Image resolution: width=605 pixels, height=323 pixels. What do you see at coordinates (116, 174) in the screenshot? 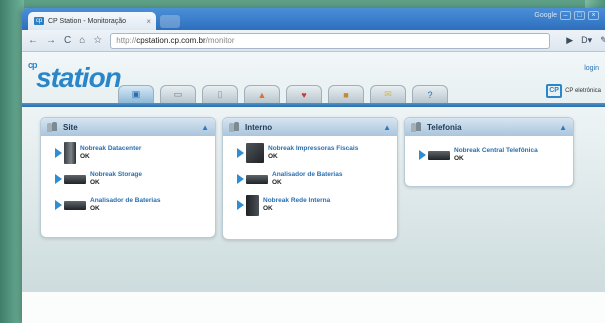
I see `device-name: Nobreak Storage` at bounding box center [116, 174].